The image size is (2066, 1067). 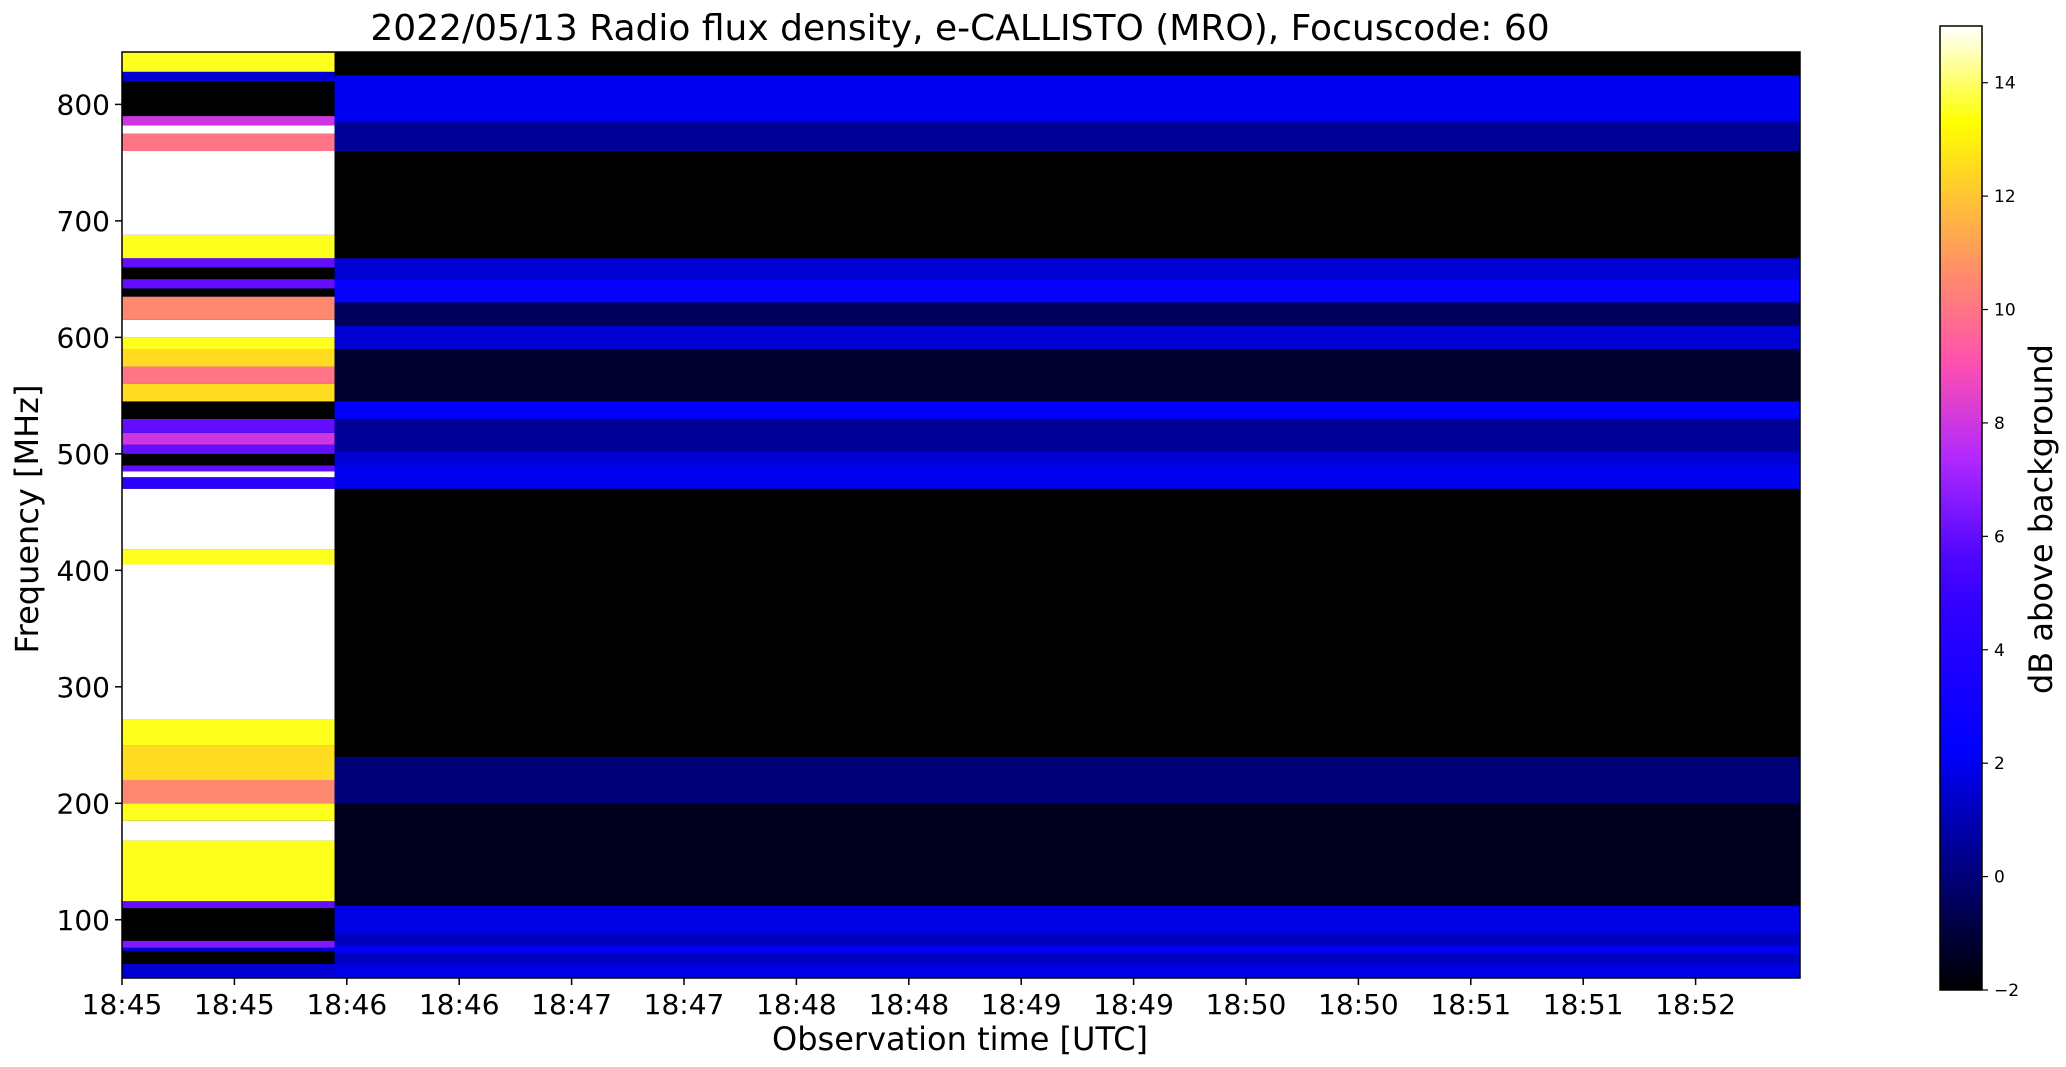 What do you see at coordinates (1695, 1004) in the screenshot?
I see `x-tick-label: 18:52` at bounding box center [1695, 1004].